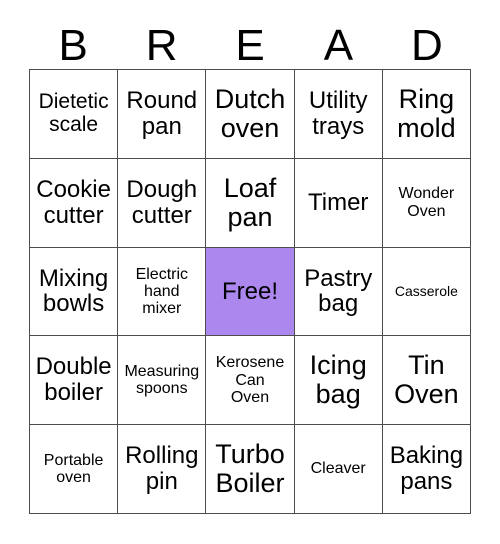 This screenshot has width=500, height=544. I want to click on header-letter-a: A, so click(338, 45).